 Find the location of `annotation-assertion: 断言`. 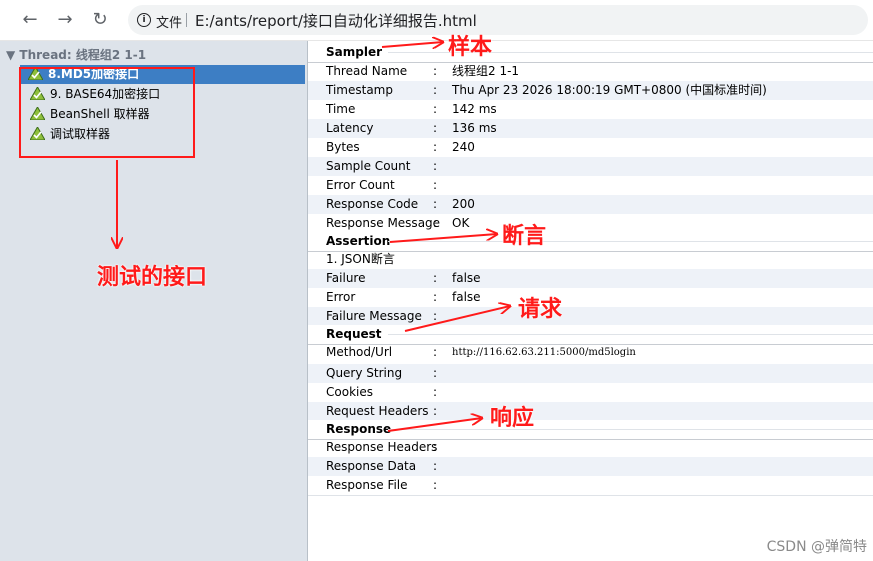

annotation-assertion: 断言 is located at coordinates (524, 236).